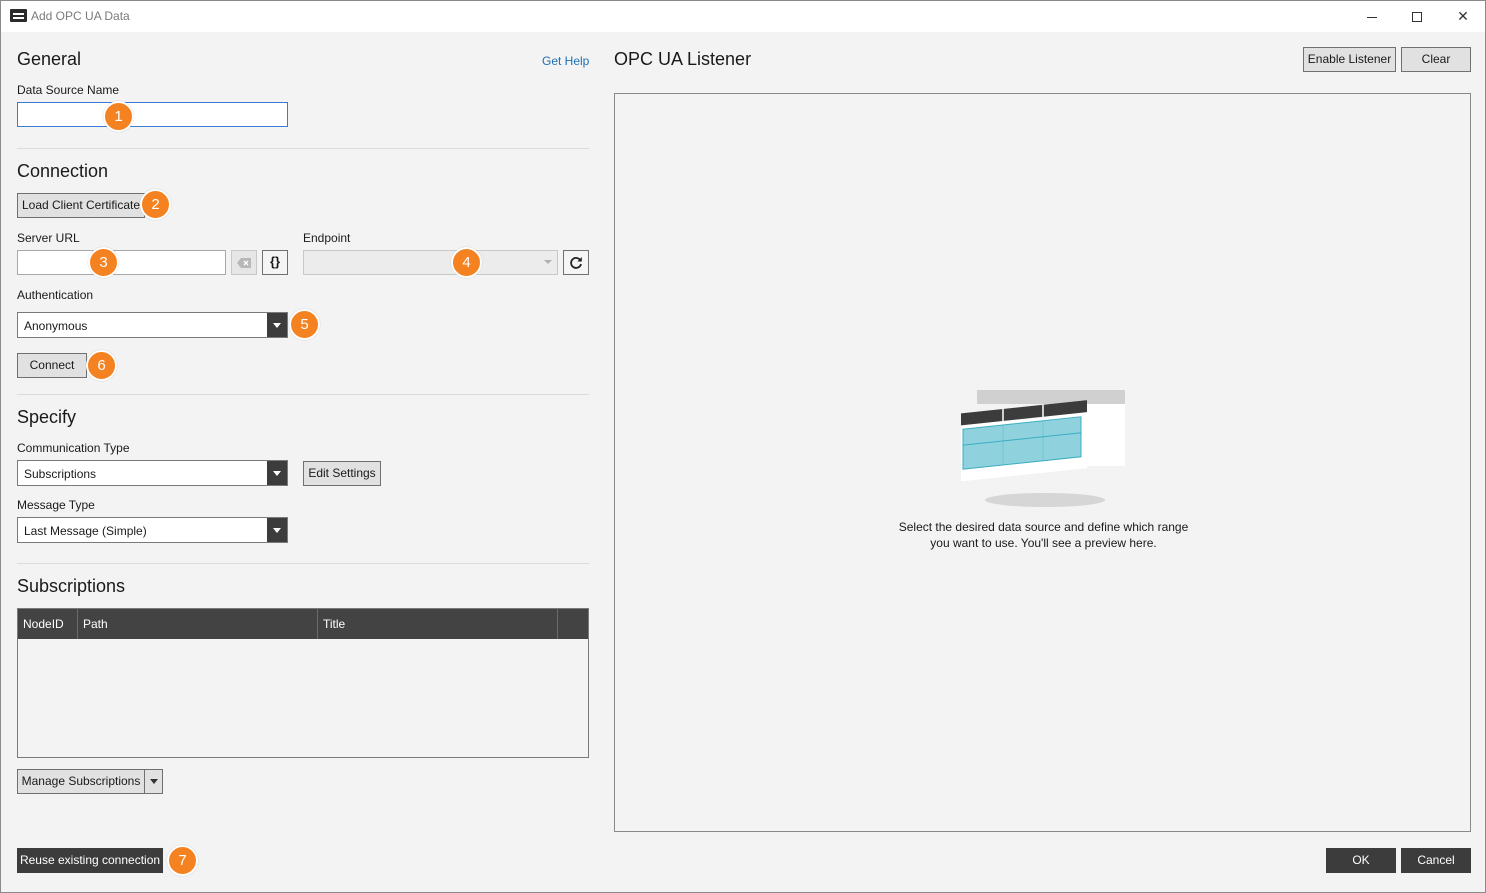  I want to click on connection-heading: Connection, so click(63, 171).